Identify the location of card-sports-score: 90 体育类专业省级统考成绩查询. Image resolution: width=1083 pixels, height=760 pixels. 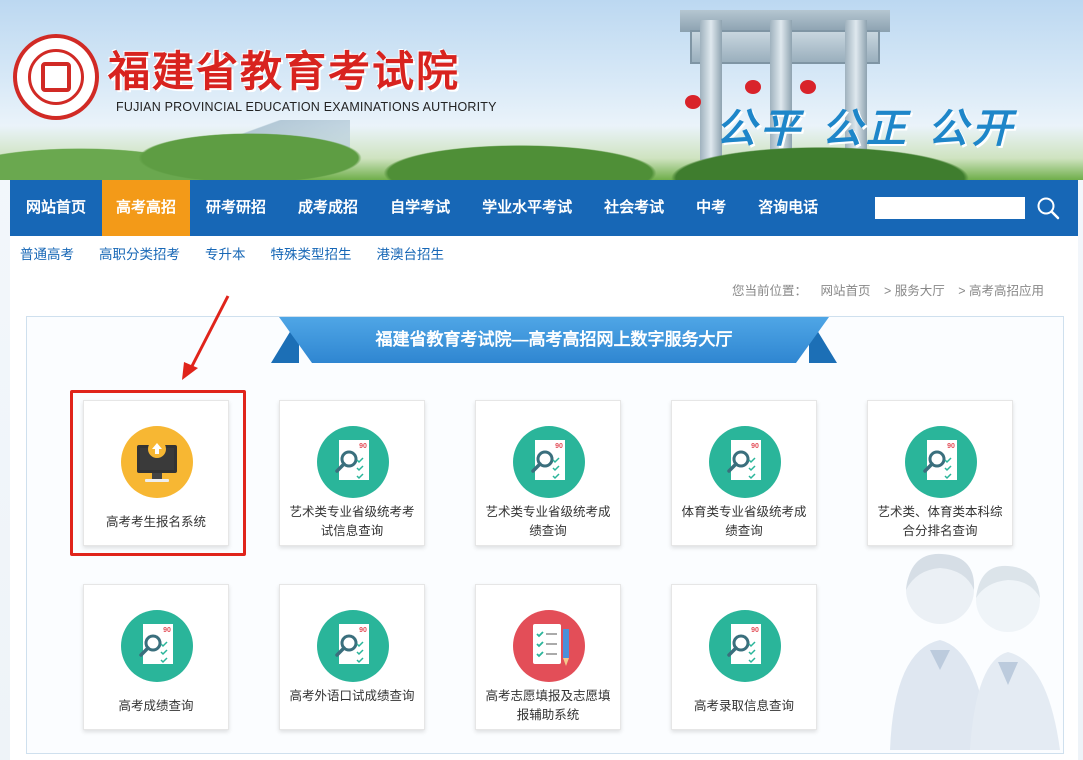
(744, 473).